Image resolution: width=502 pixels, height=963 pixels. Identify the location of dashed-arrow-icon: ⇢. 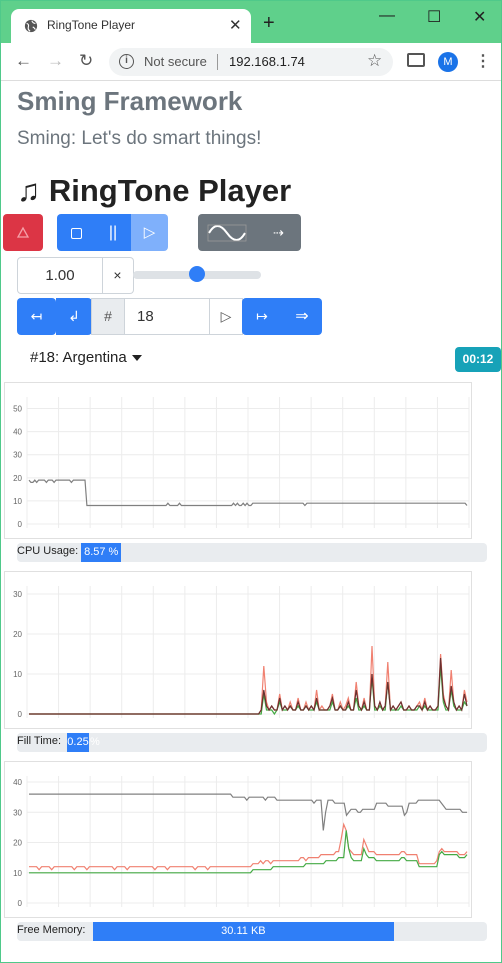
(278, 232).